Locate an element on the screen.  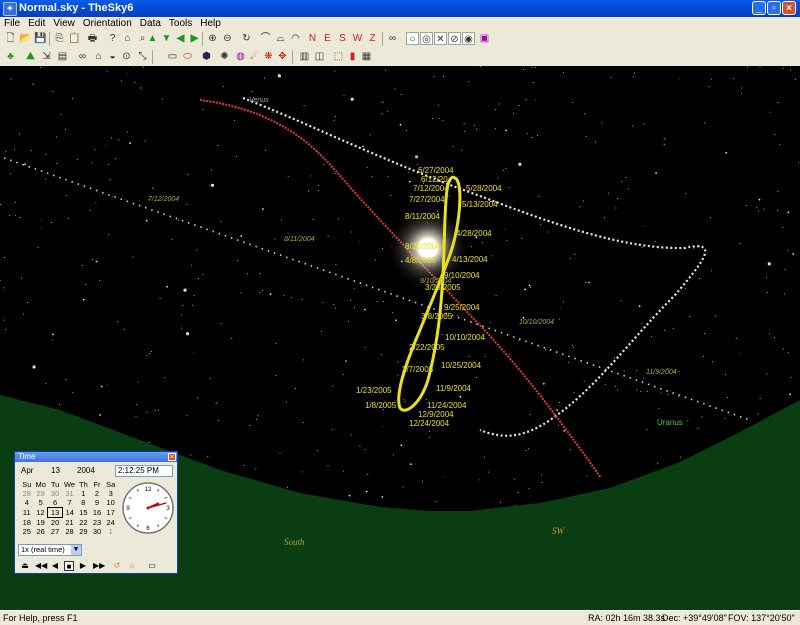
calendar-day: 7 is located at coordinates (69, 503).